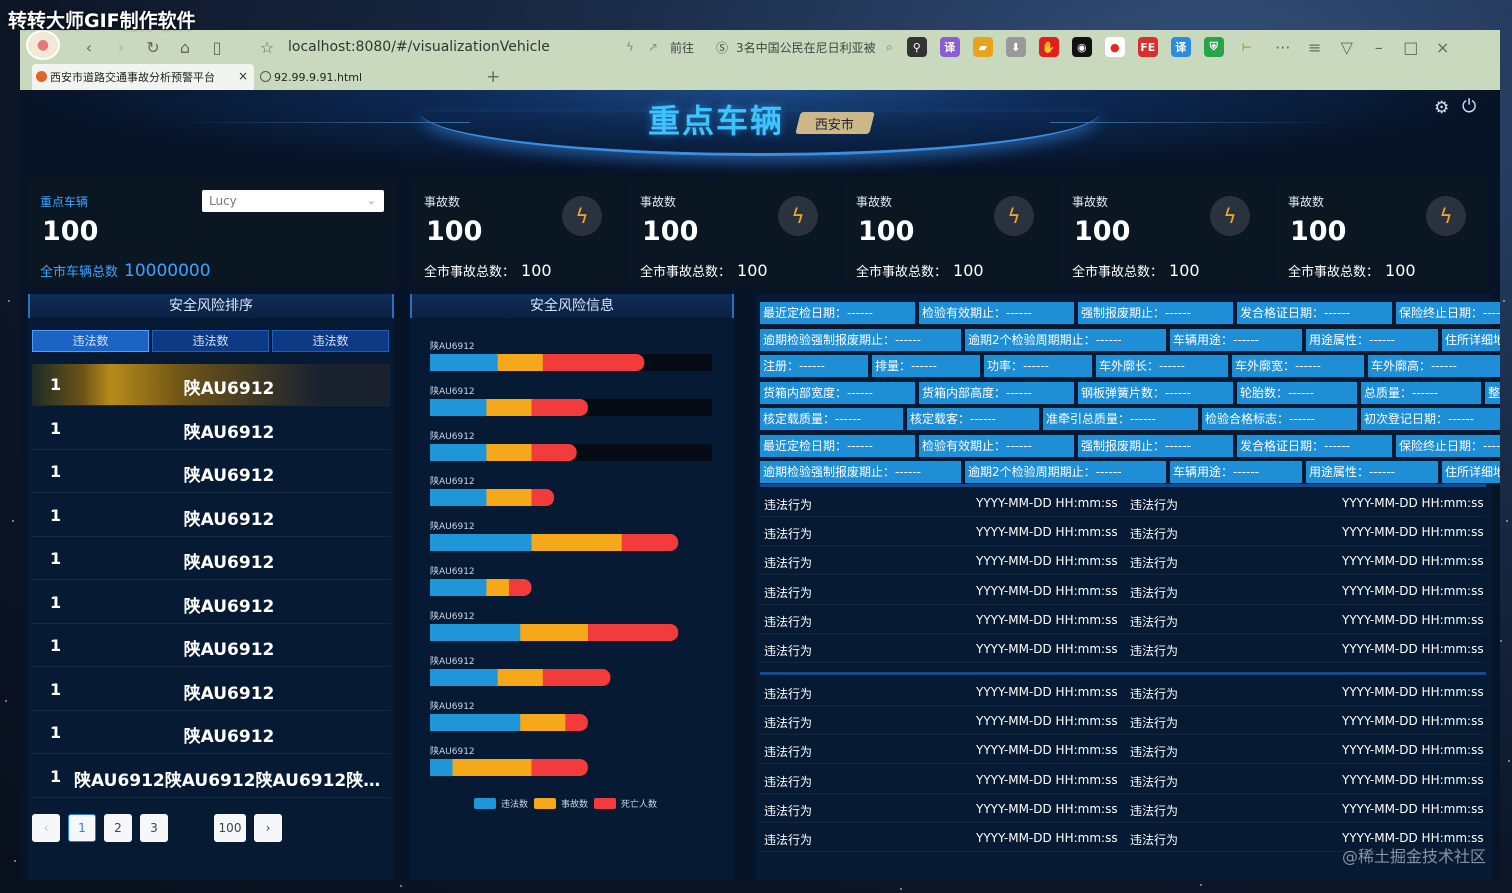 The width and height of the screenshot is (1512, 893). What do you see at coordinates (121, 47) in the screenshot?
I see `forward-icon: ›` at bounding box center [121, 47].